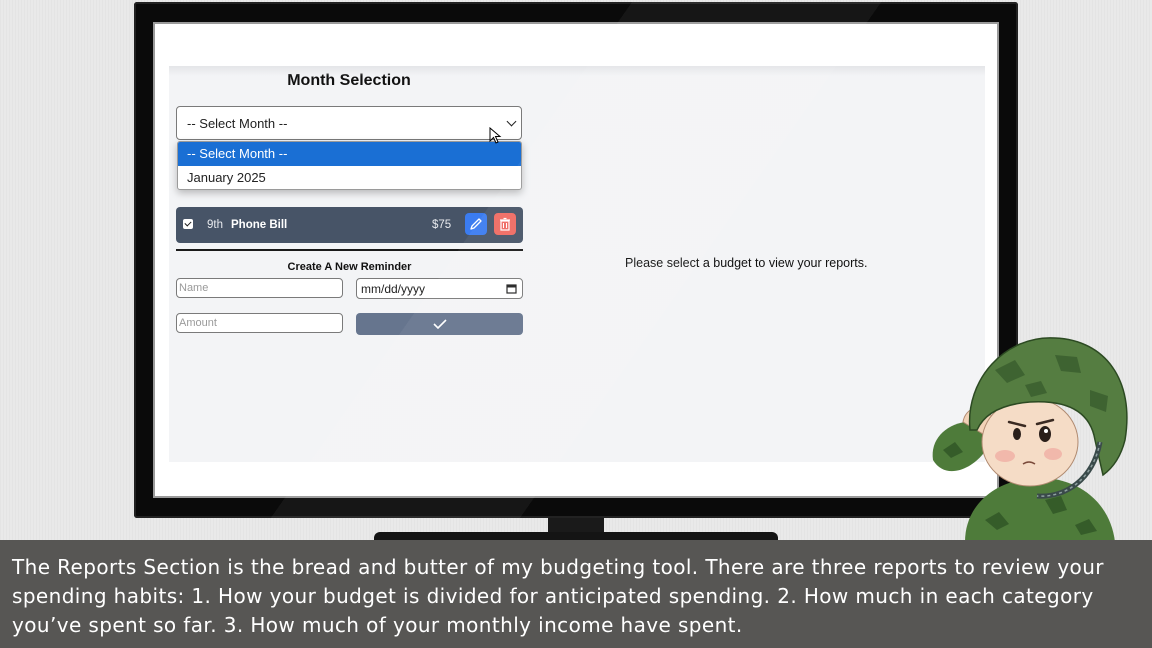 This screenshot has width=1152, height=648. Describe the element at coordinates (259, 323) in the screenshot. I see `reminder-amount-input` at that location.